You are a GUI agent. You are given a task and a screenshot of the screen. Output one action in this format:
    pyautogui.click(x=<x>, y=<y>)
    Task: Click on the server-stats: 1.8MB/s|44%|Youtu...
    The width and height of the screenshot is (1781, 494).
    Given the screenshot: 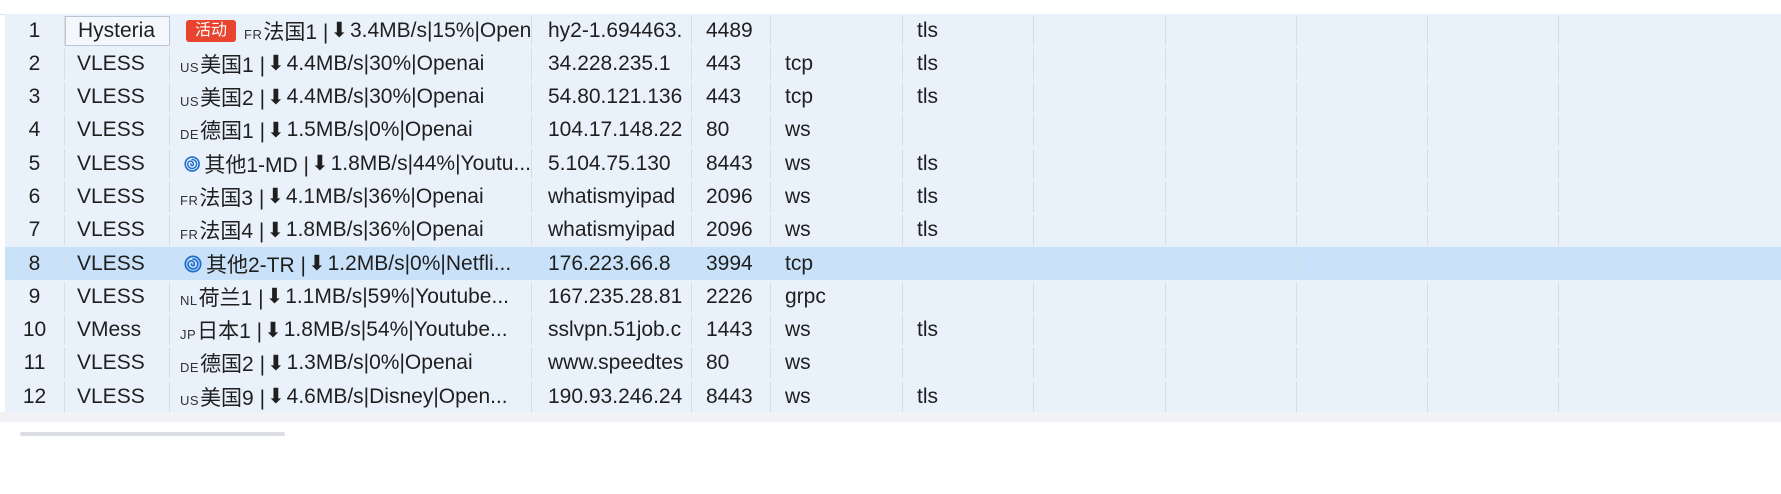 What is the action you would take?
    pyautogui.click(x=430, y=163)
    